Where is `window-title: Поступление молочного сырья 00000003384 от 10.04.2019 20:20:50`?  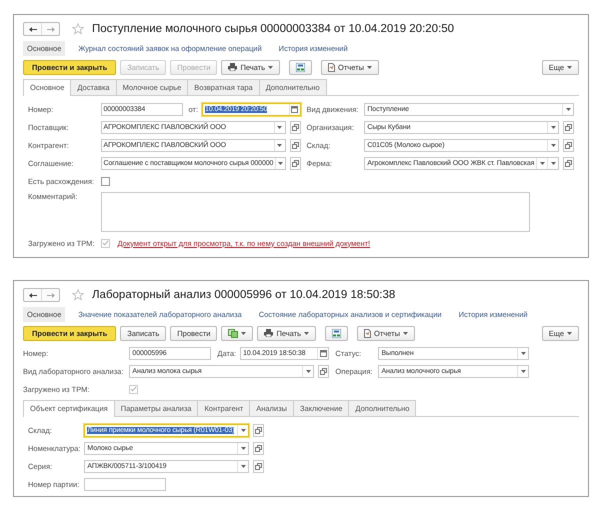 window-title: Поступление молочного сырья 00000003384 от 10.04.2019 20:20:50 is located at coordinates (273, 29).